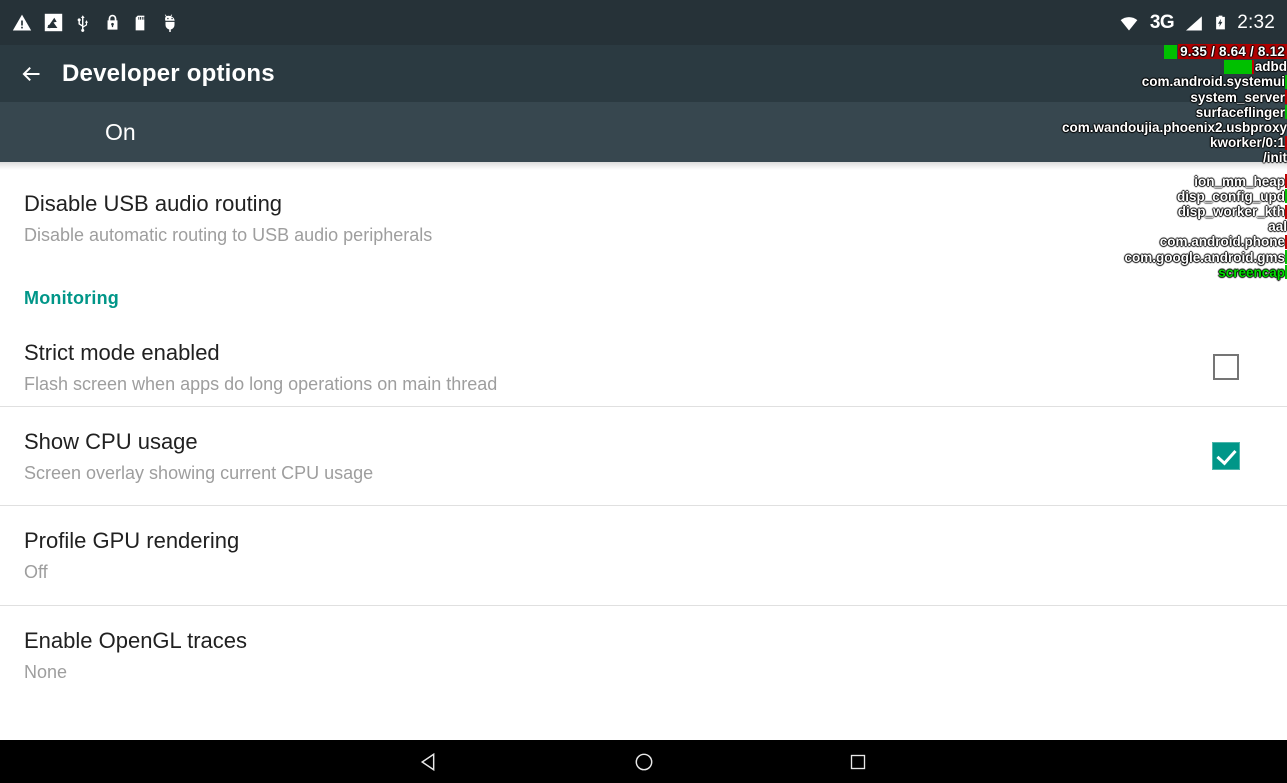 The height and width of the screenshot is (783, 1287). Describe the element at coordinates (643, 132) in the screenshot. I see `master-switch-bar: On` at that location.